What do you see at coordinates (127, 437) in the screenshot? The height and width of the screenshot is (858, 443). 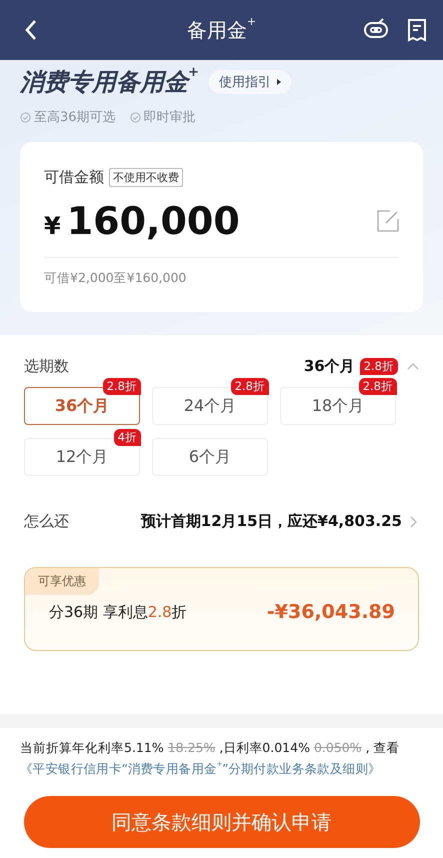 I see `discount-badge: 4折` at bounding box center [127, 437].